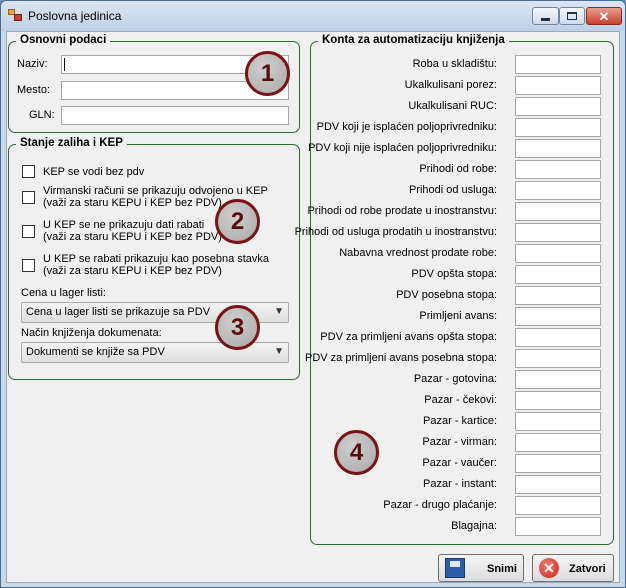 The width and height of the screenshot is (626, 588). Describe the element at coordinates (132, 203) in the screenshot. I see `wire-invoices-separate-note: (važi za staru KEPU i KEP bez PDV)` at that location.